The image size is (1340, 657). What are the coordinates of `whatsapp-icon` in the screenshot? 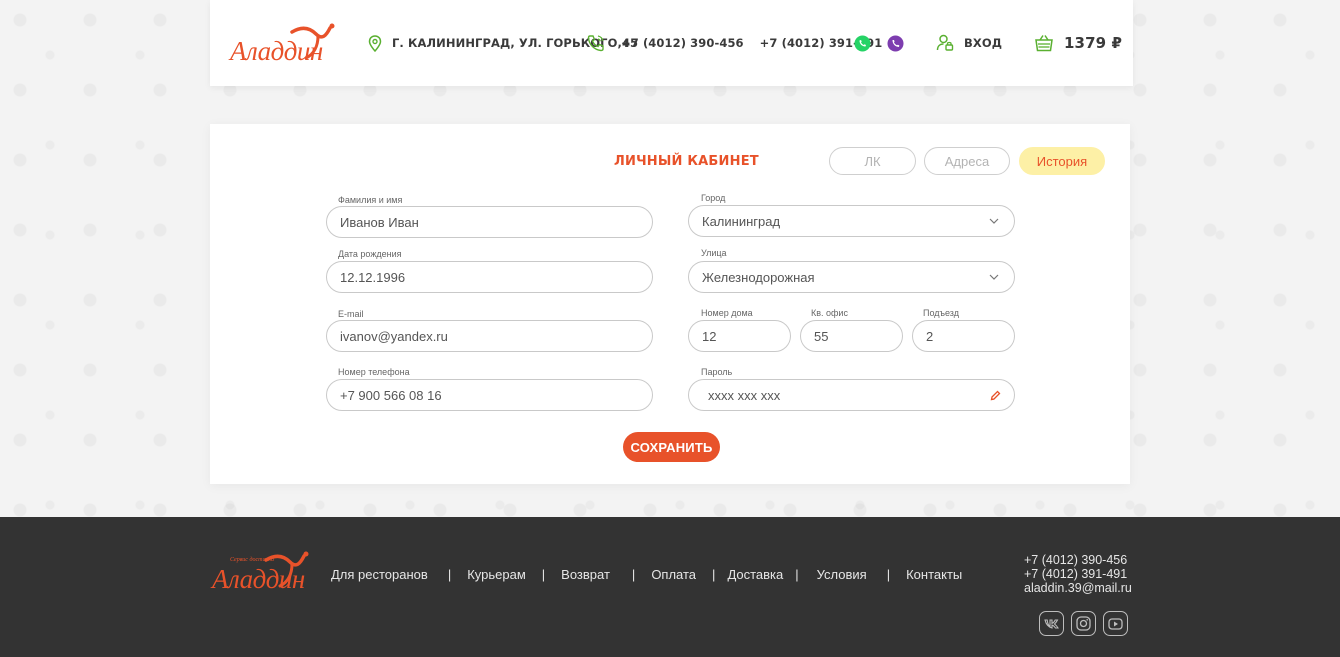 It's located at (862, 43).